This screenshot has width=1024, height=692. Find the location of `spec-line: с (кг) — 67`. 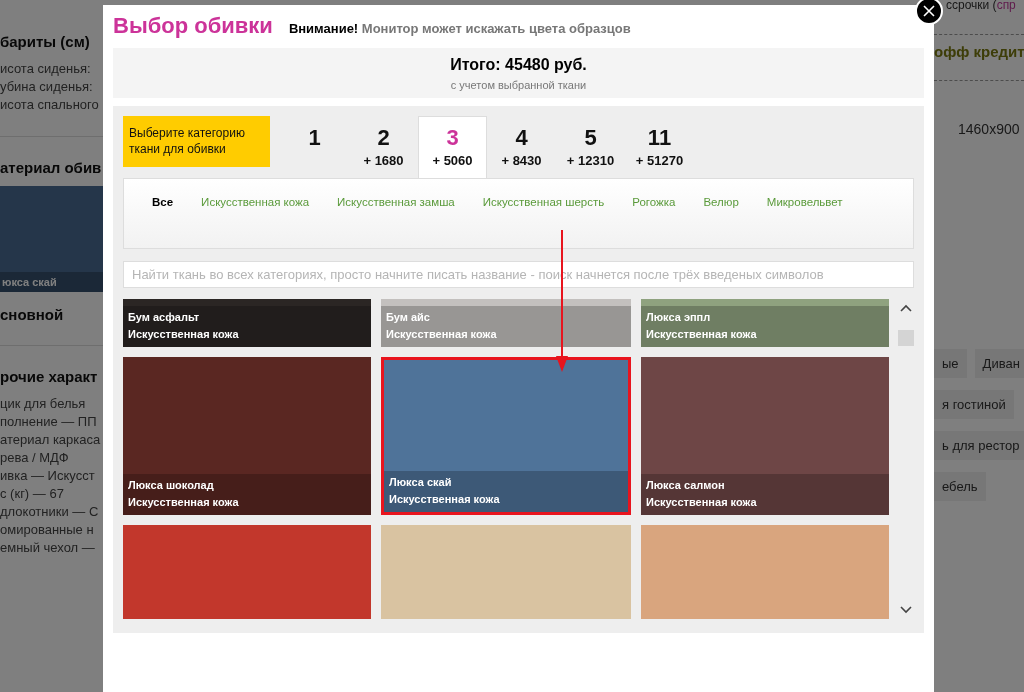

spec-line: с (кг) — 67 is located at coordinates (32, 494).